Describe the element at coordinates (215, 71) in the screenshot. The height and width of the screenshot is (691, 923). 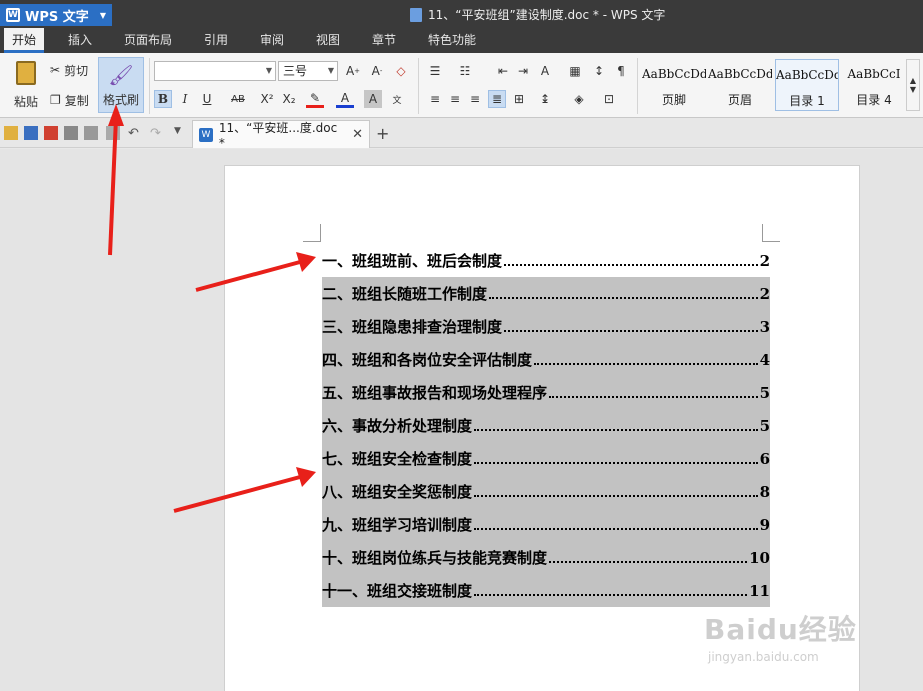
I see `font-name-select: ▼` at that location.